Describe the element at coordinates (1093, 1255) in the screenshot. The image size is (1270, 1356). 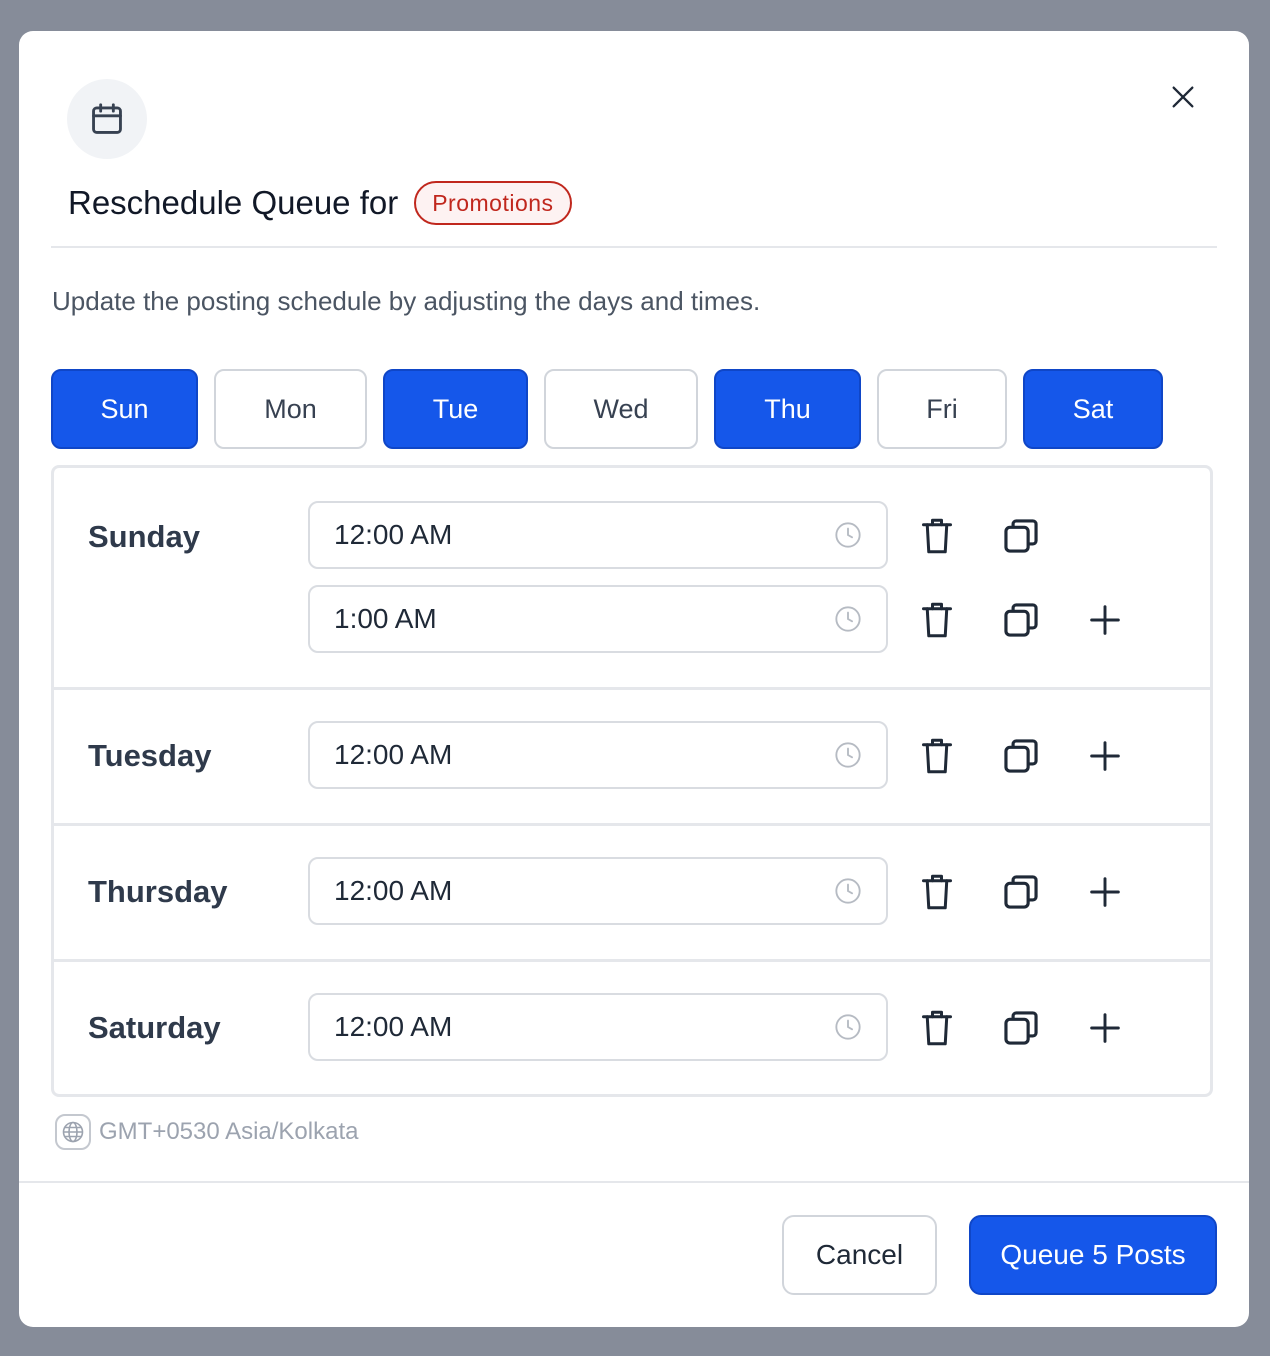
I see `queue-posts-button: Queue 5 Posts` at that location.